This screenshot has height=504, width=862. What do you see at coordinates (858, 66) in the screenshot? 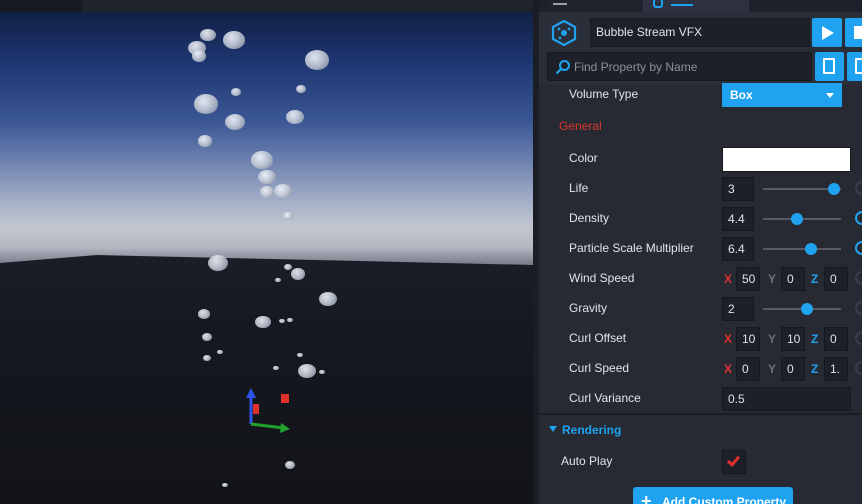
I see `copy-icon` at bounding box center [858, 66].